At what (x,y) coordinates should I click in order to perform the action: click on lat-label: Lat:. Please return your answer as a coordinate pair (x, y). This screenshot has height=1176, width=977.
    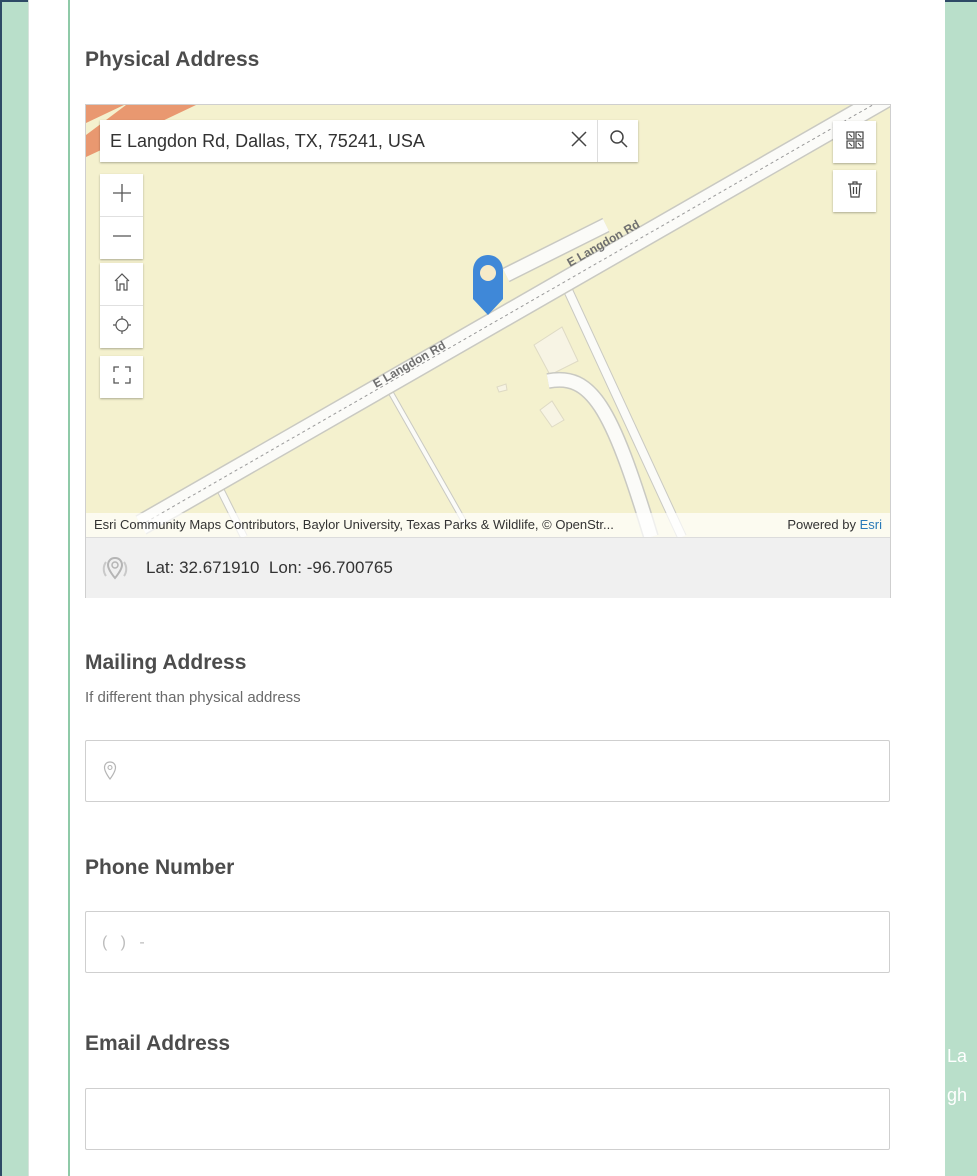
    Looking at the image, I should click on (160, 567).